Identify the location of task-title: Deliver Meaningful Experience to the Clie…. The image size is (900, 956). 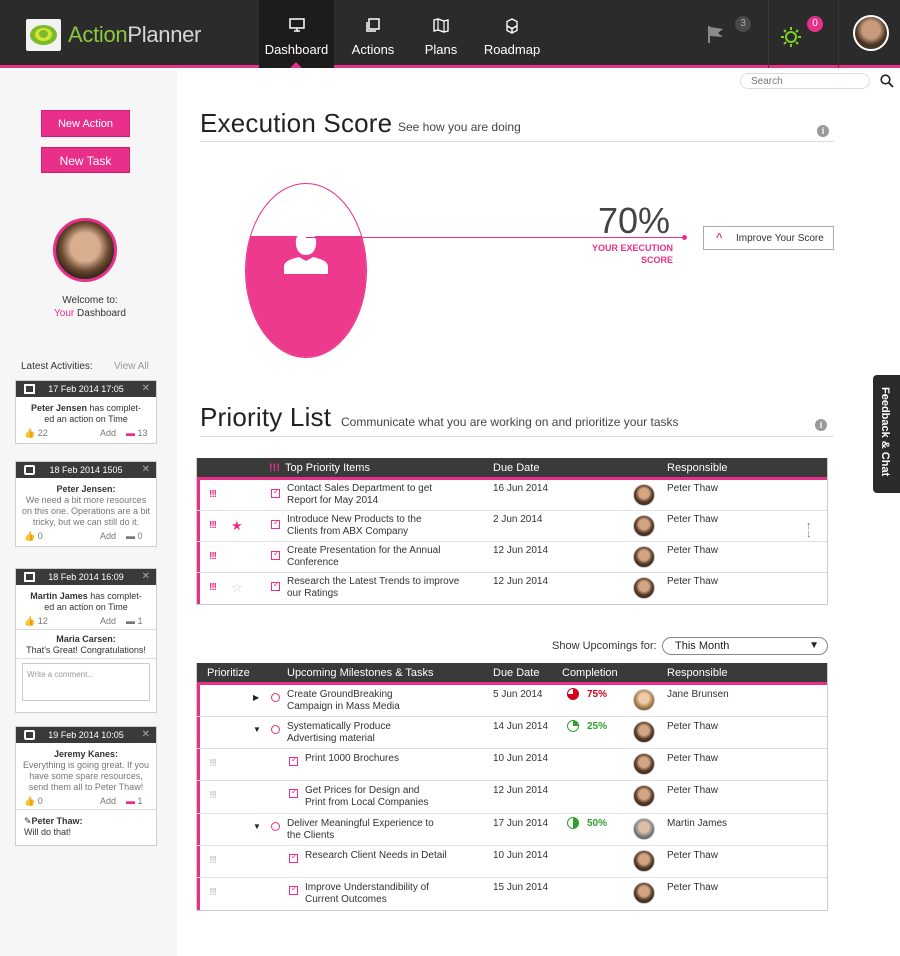
(360, 830).